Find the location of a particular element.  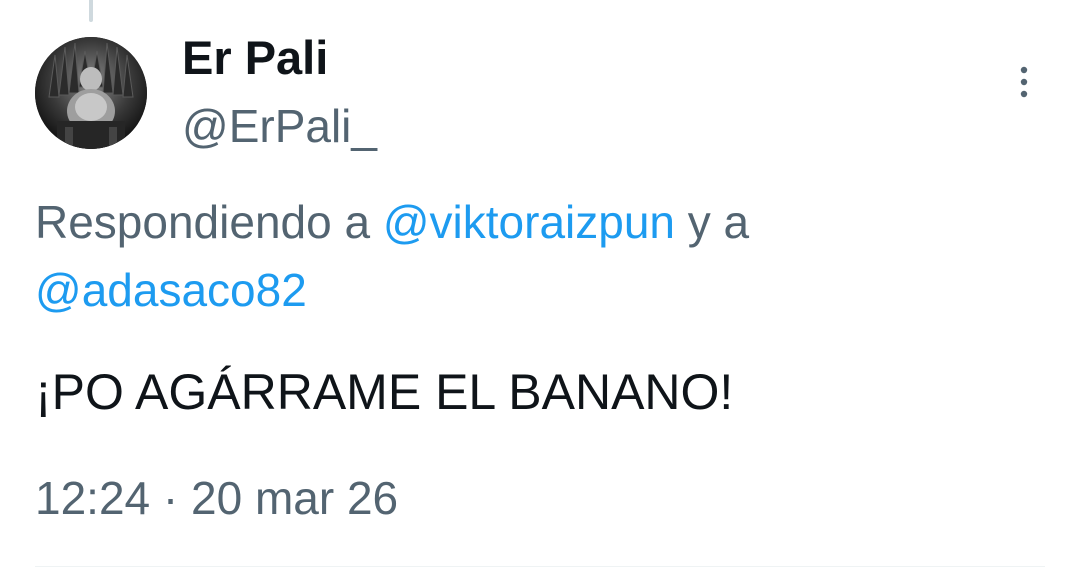

author-handle: @ErPali_ is located at coordinates (279, 126).